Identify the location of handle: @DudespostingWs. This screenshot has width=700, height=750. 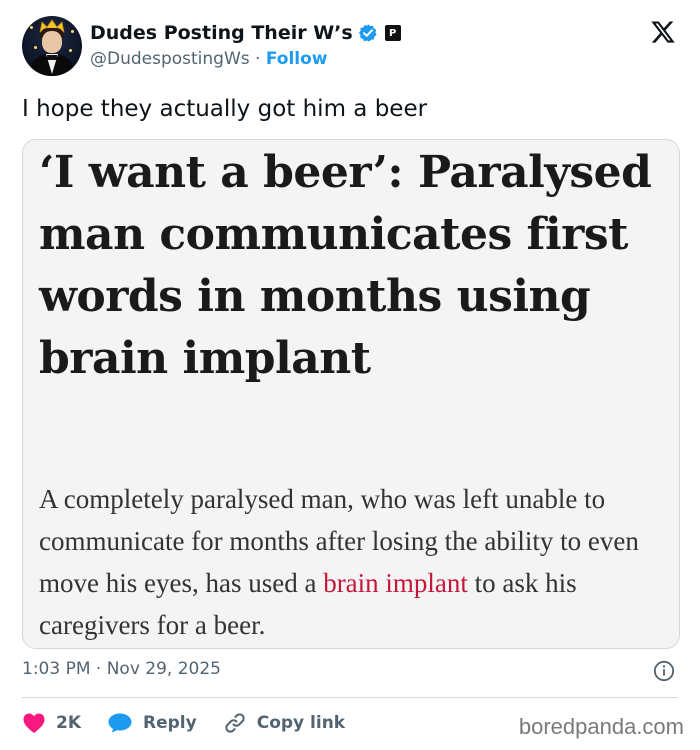
(170, 59).